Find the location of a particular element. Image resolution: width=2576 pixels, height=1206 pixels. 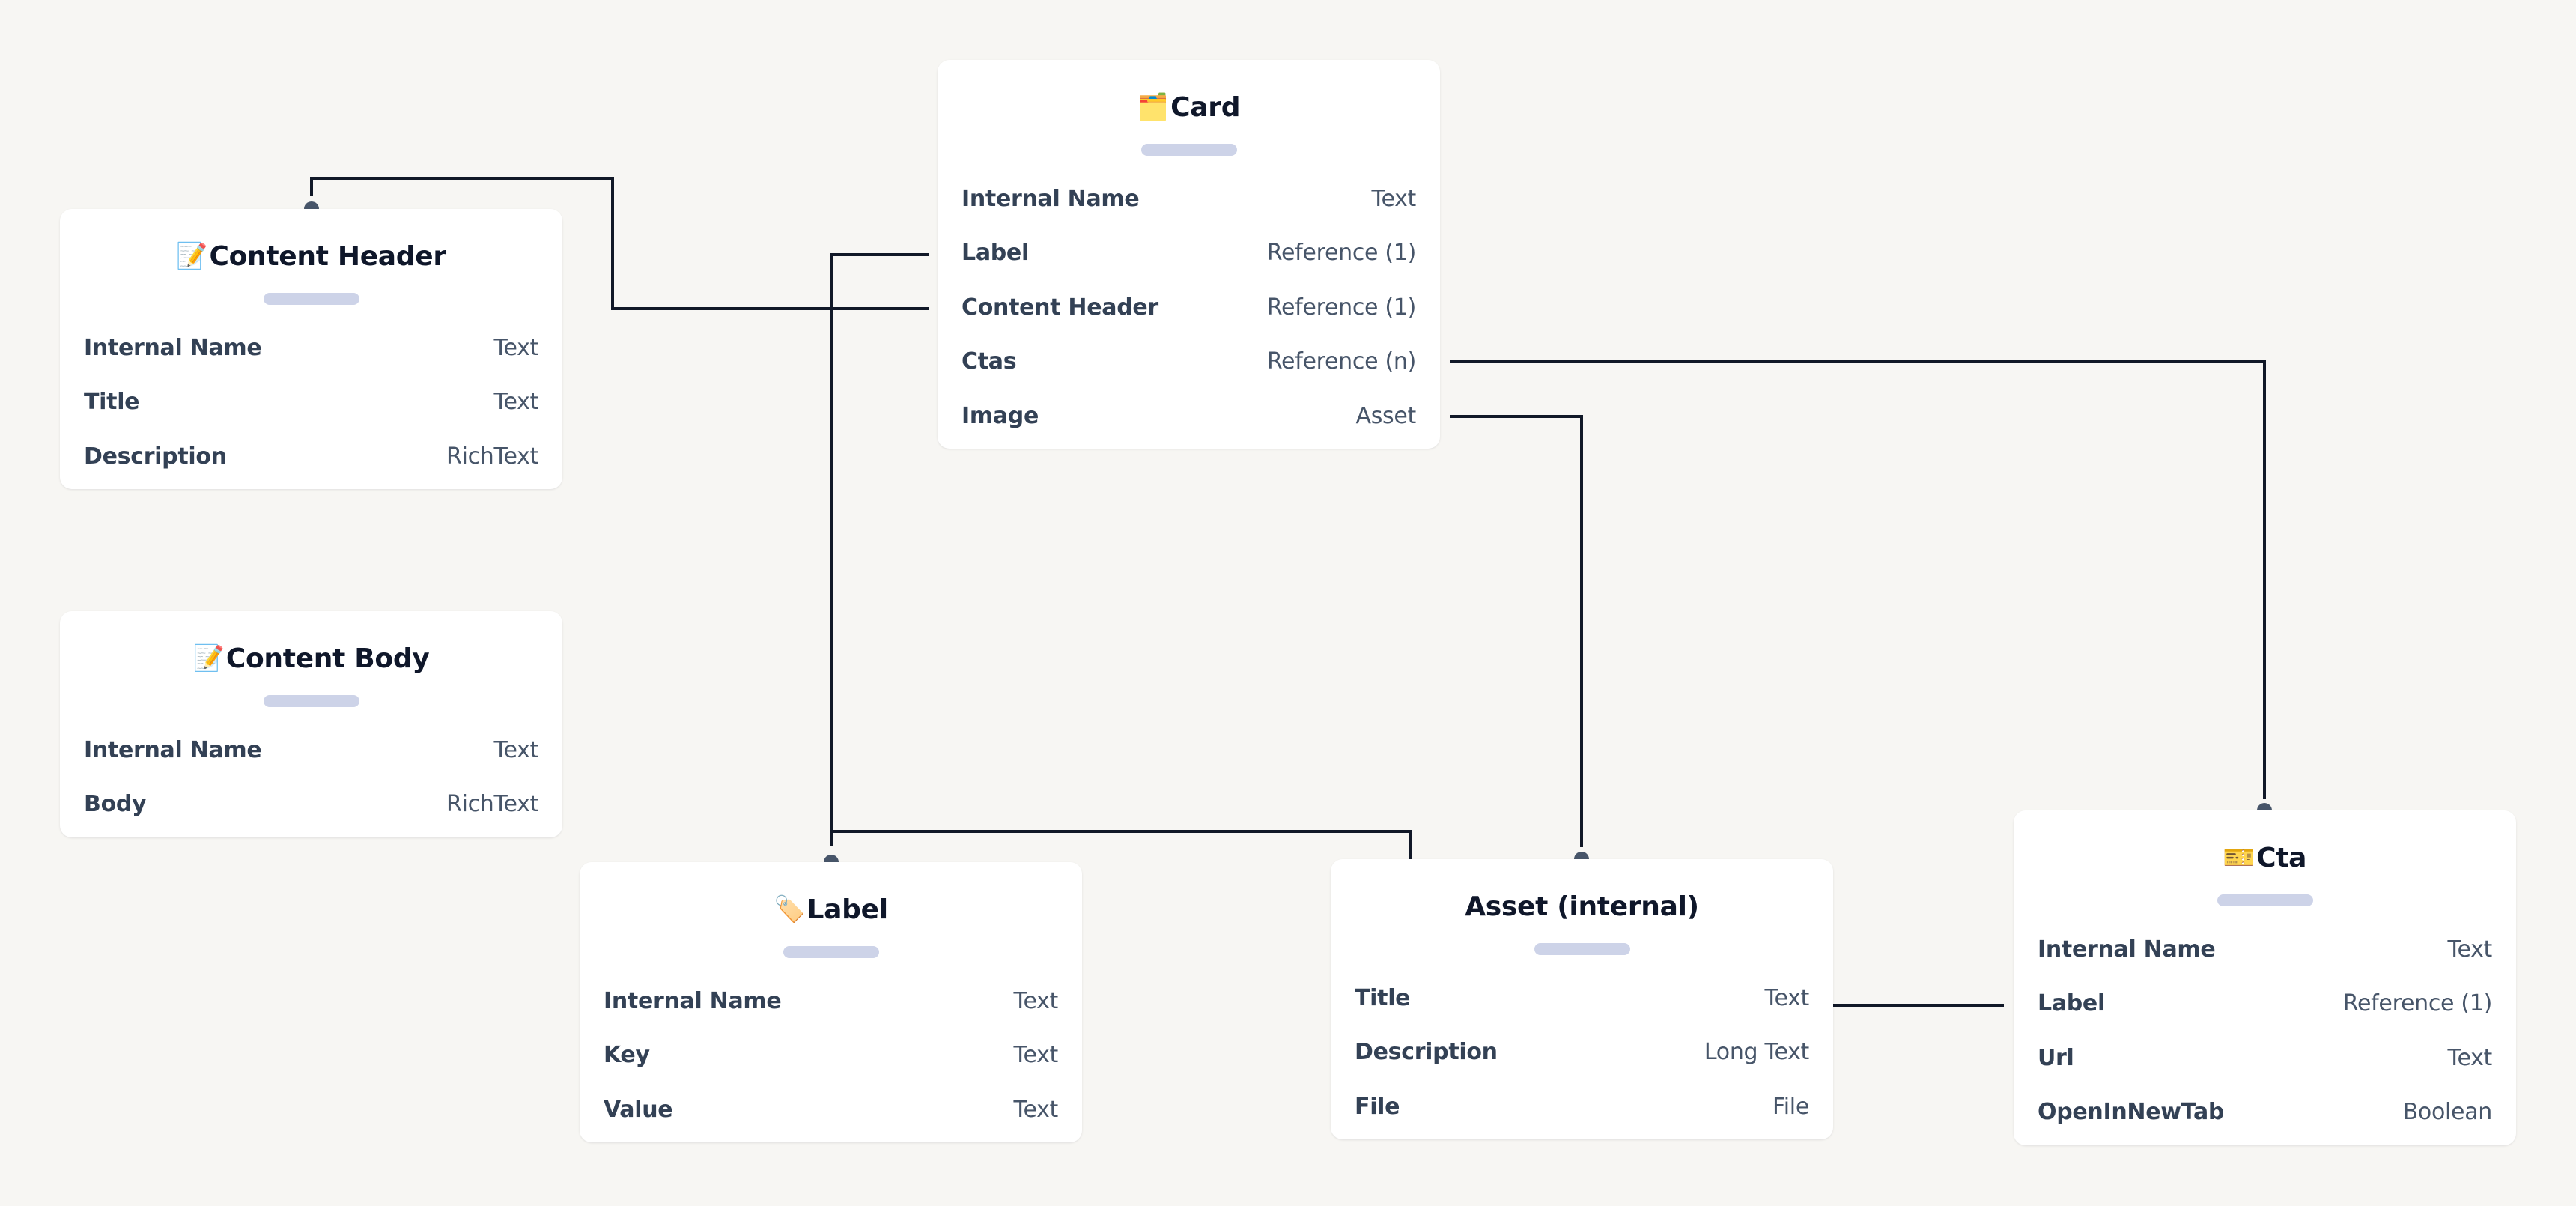

field-type: Boolean is located at coordinates (2447, 1112).